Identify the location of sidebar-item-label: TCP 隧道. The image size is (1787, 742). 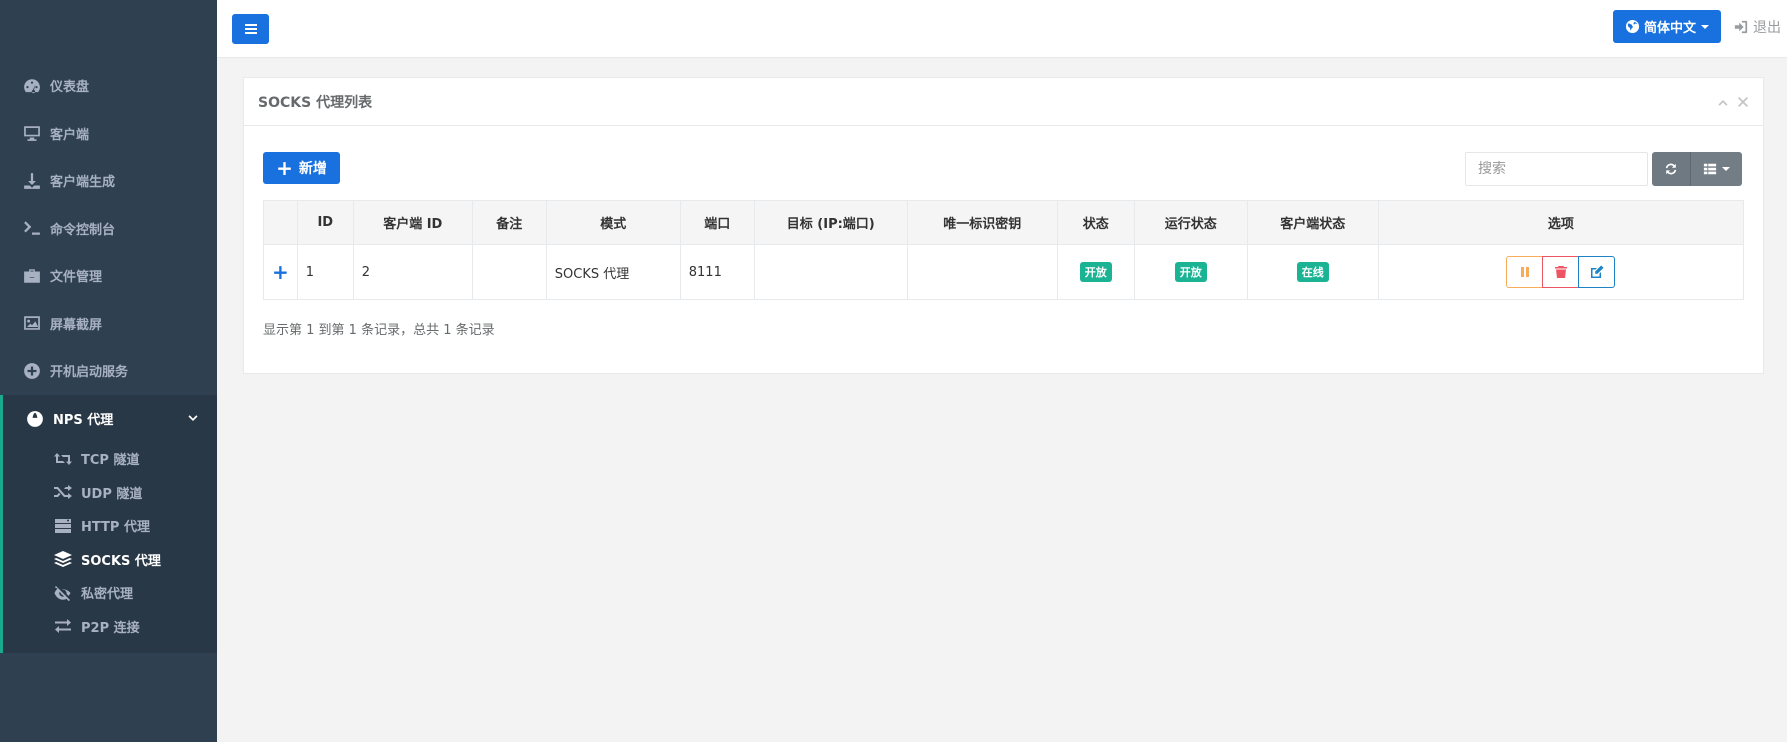
(110, 461).